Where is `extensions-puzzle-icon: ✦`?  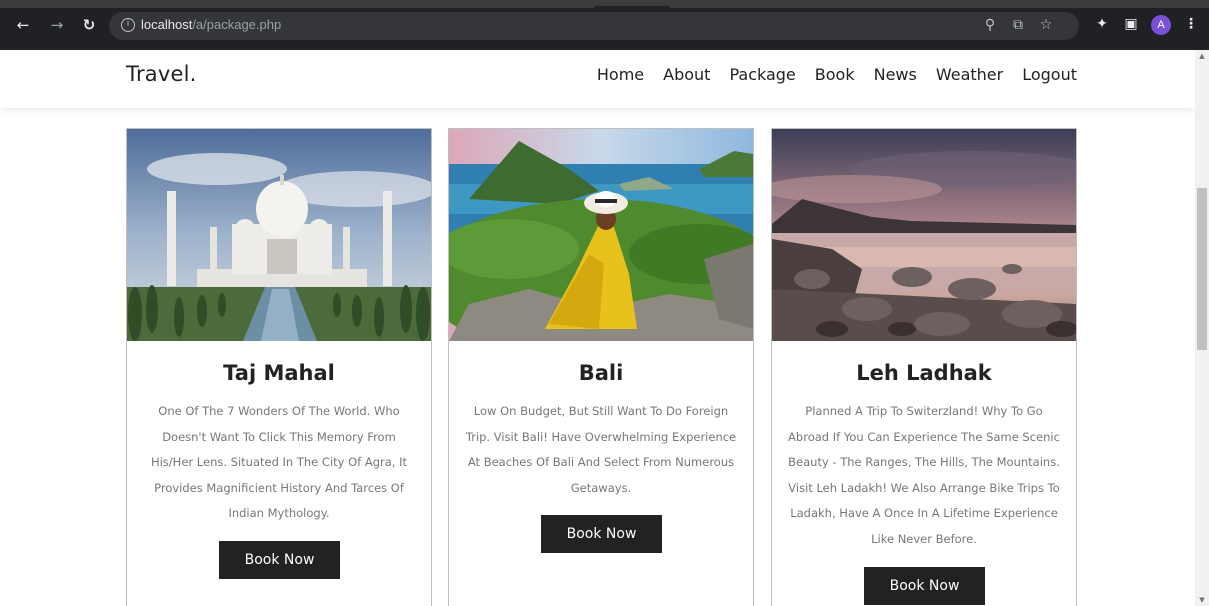
extensions-puzzle-icon: ✦ is located at coordinates (1102, 24).